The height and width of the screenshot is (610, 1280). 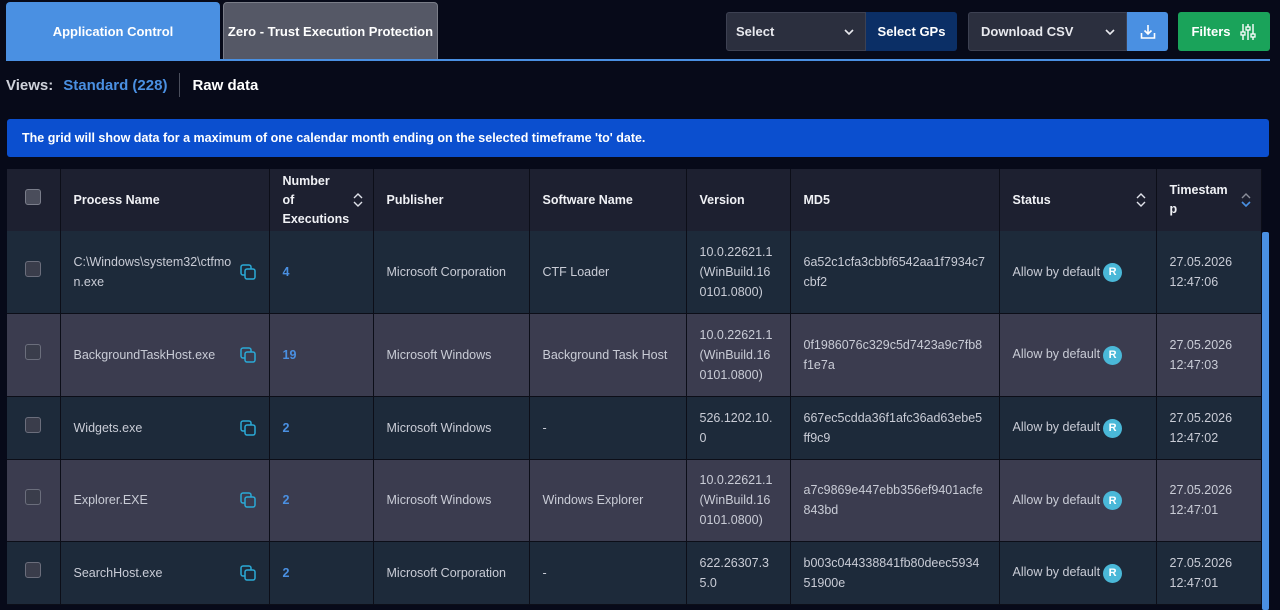 What do you see at coordinates (608, 200) in the screenshot?
I see `header-software-name: Software Name` at bounding box center [608, 200].